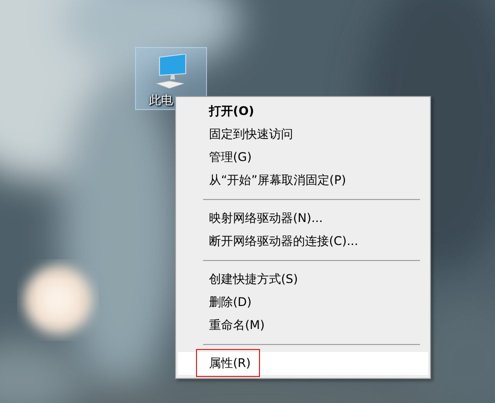 The height and width of the screenshot is (403, 495). What do you see at coordinates (303, 180) in the screenshot?
I see `menu-item: 从“开始”屏幕取消固定(P)` at bounding box center [303, 180].